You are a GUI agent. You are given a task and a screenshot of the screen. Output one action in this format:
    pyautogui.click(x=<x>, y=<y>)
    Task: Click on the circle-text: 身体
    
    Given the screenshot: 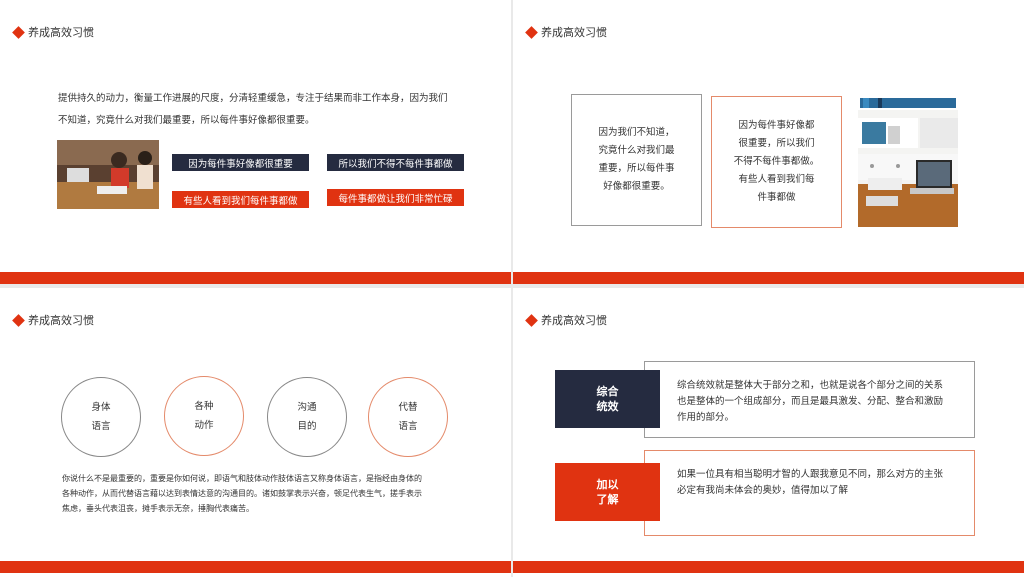 What is the action you would take?
    pyautogui.click(x=101, y=407)
    